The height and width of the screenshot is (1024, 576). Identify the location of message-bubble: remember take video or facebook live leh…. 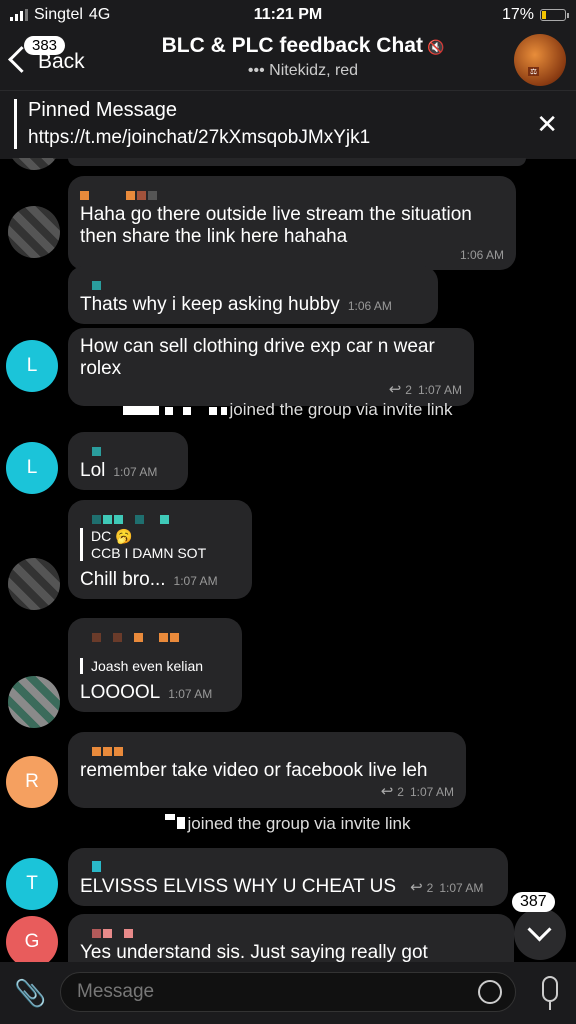
(267, 770).